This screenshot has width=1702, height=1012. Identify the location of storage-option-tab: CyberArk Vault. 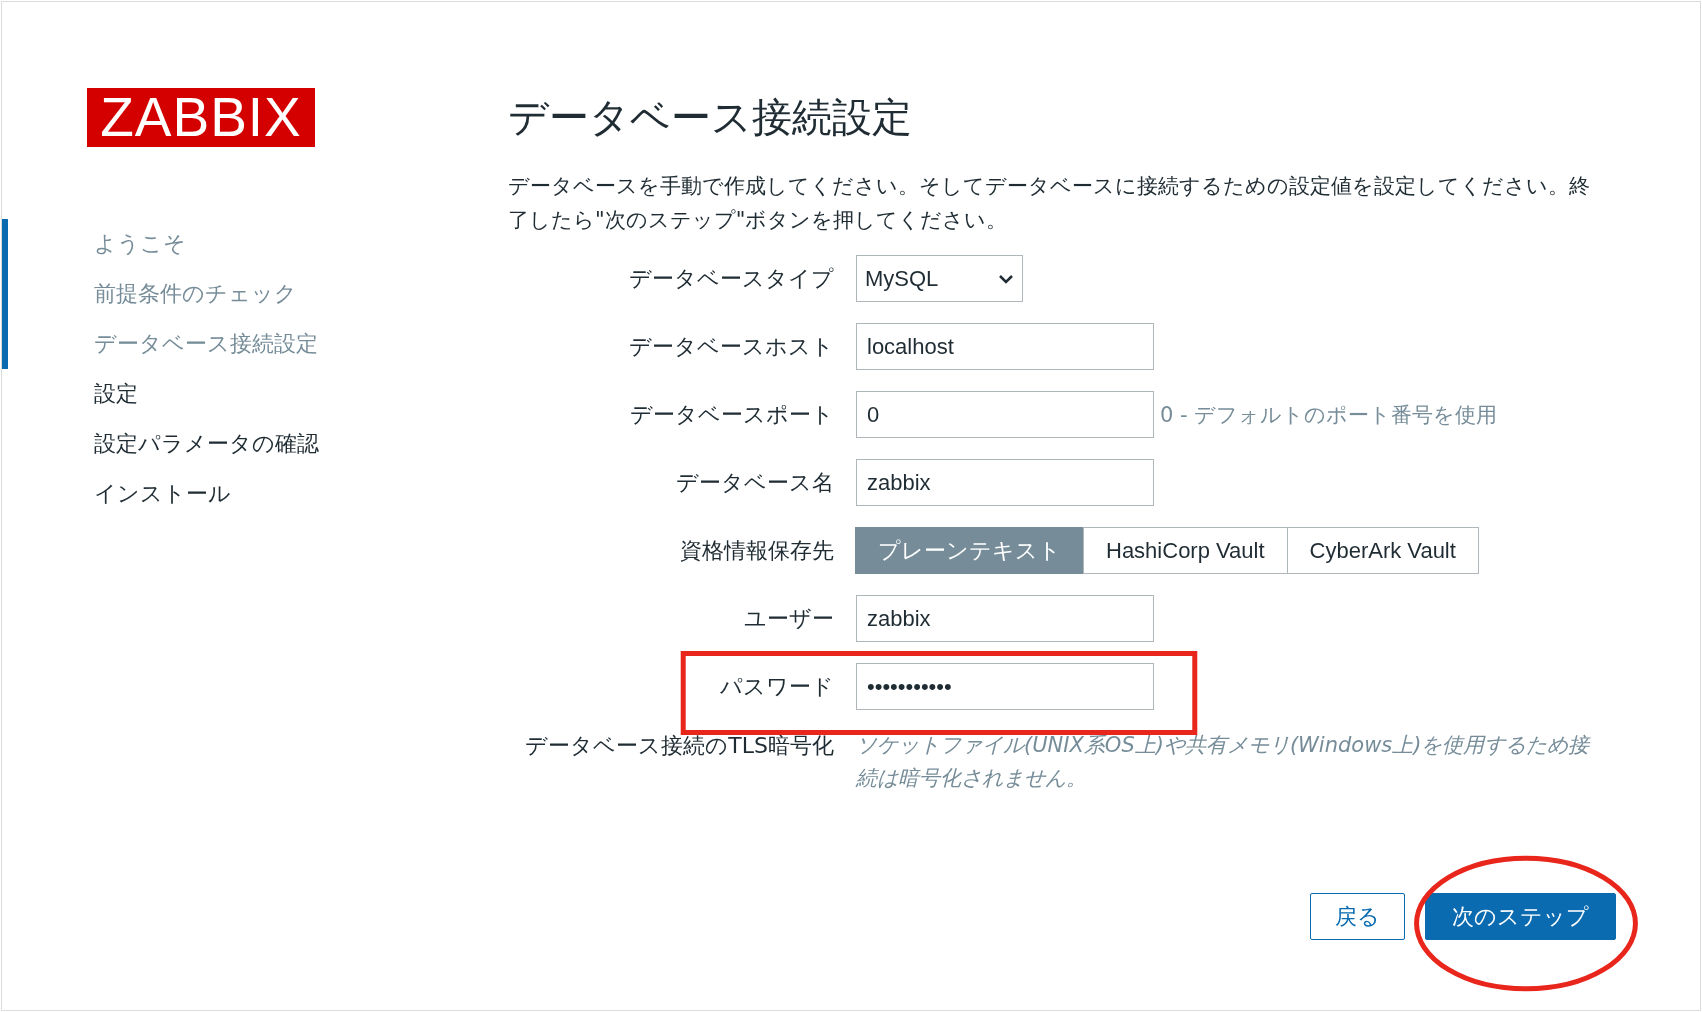
(1382, 550).